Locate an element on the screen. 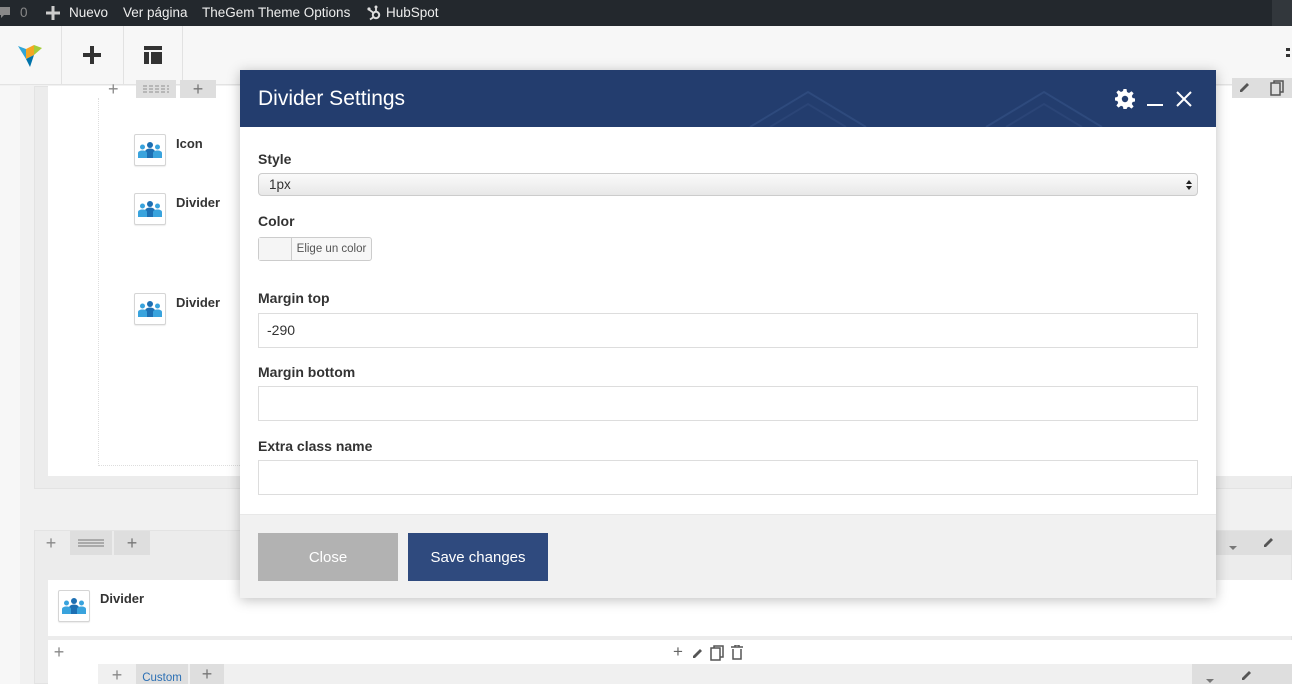  templates-button is located at coordinates (153, 55).